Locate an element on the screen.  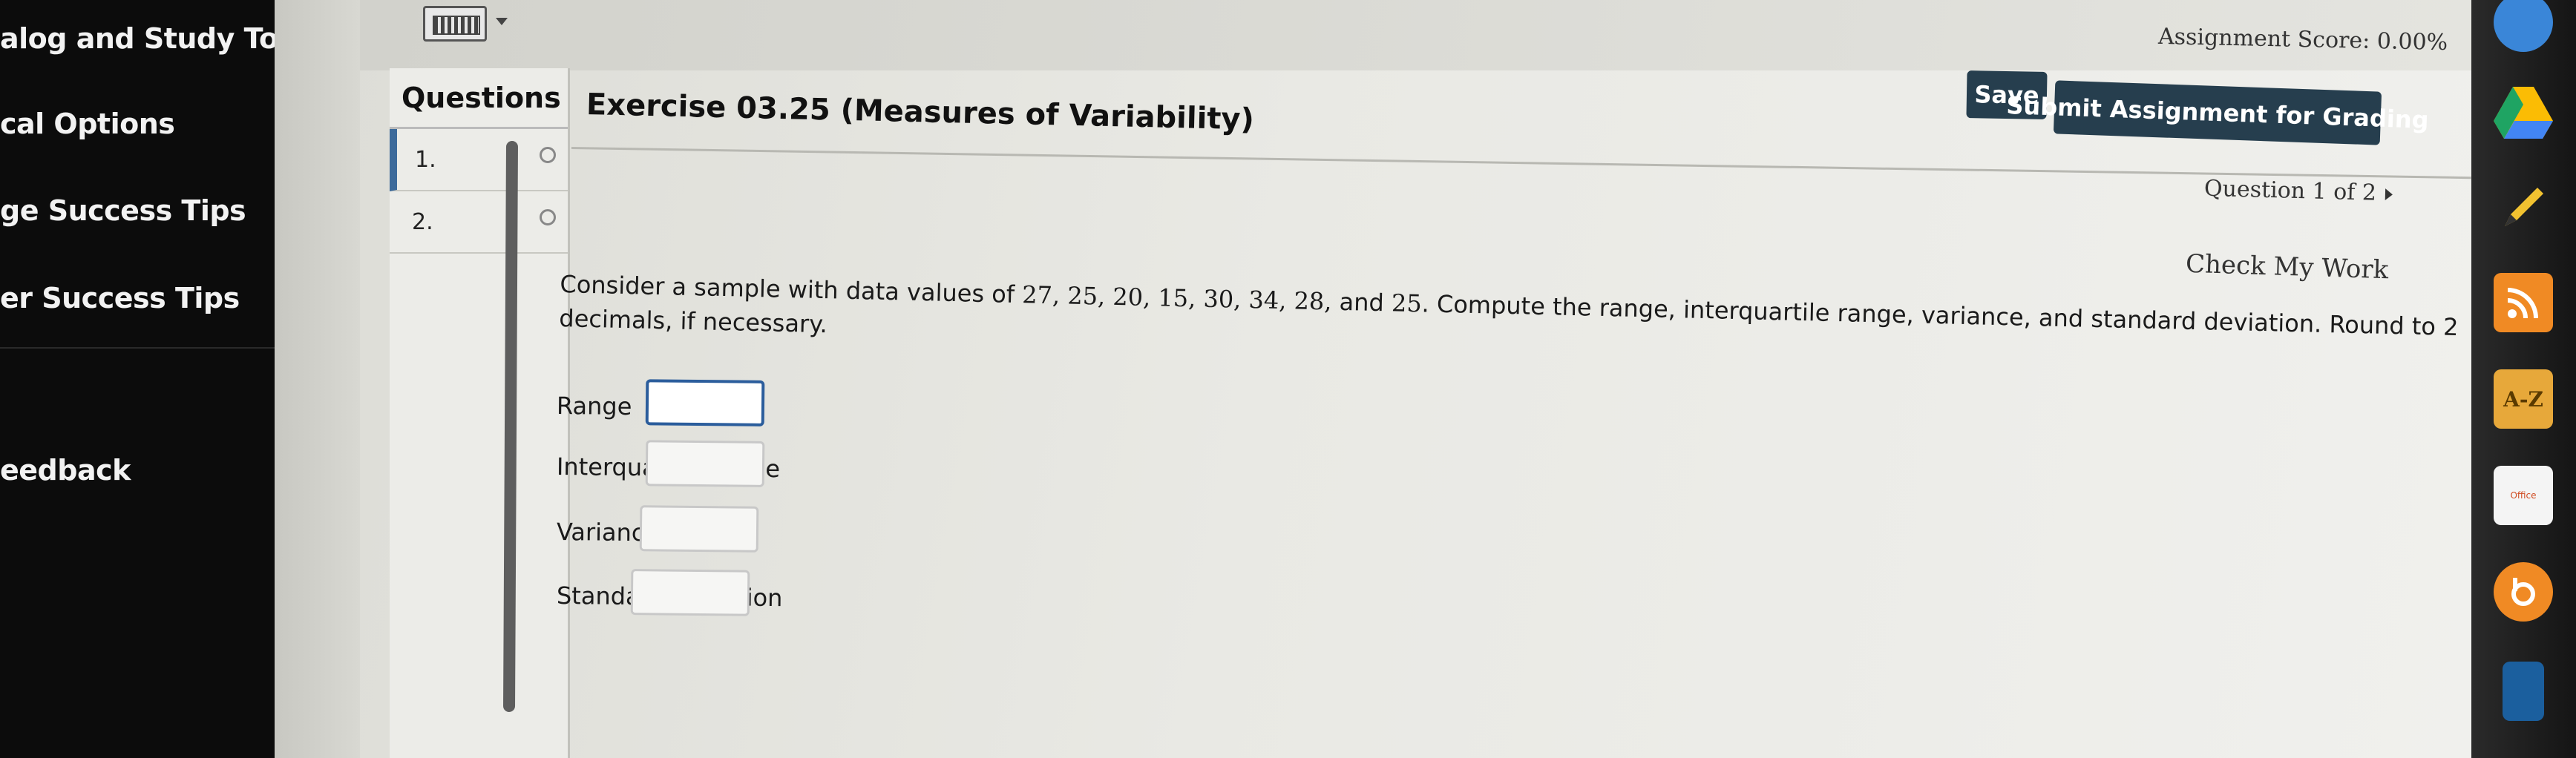
check-my-work-link: Check My Work is located at coordinates (2286, 267).